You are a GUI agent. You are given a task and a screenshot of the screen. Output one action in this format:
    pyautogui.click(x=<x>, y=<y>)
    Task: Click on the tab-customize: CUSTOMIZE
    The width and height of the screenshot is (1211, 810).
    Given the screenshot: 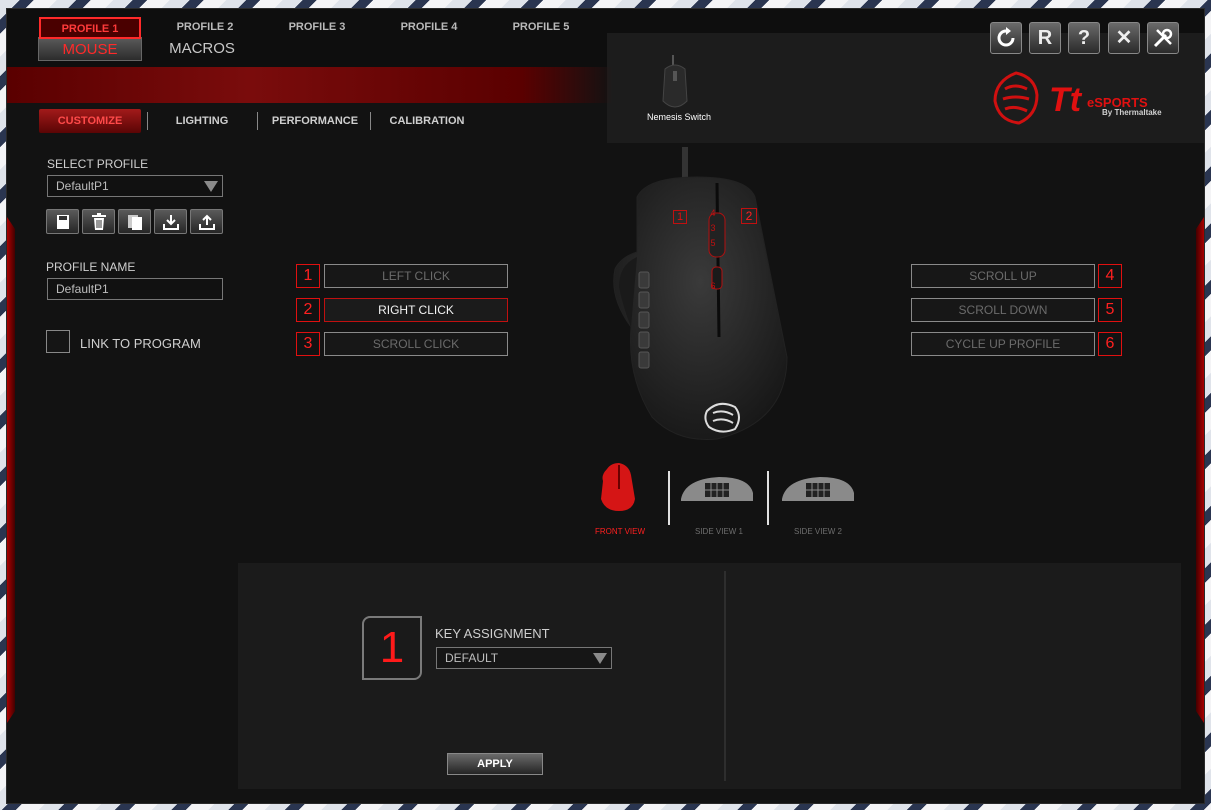 What is the action you would take?
    pyautogui.click(x=90, y=121)
    